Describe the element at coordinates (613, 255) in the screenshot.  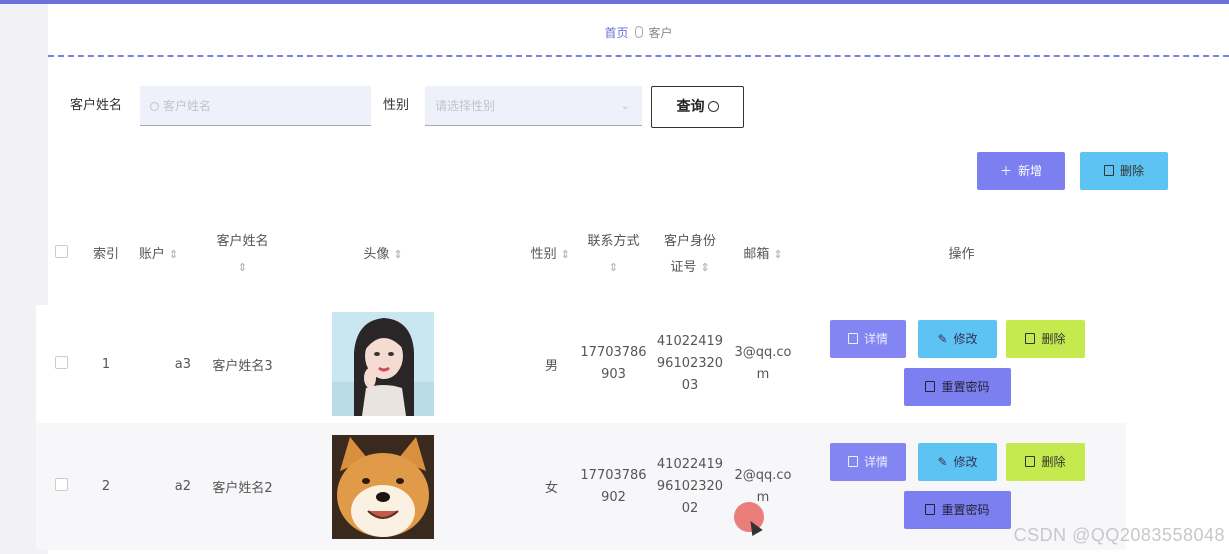
I see `header-phone: 联系方式 ⇕` at that location.